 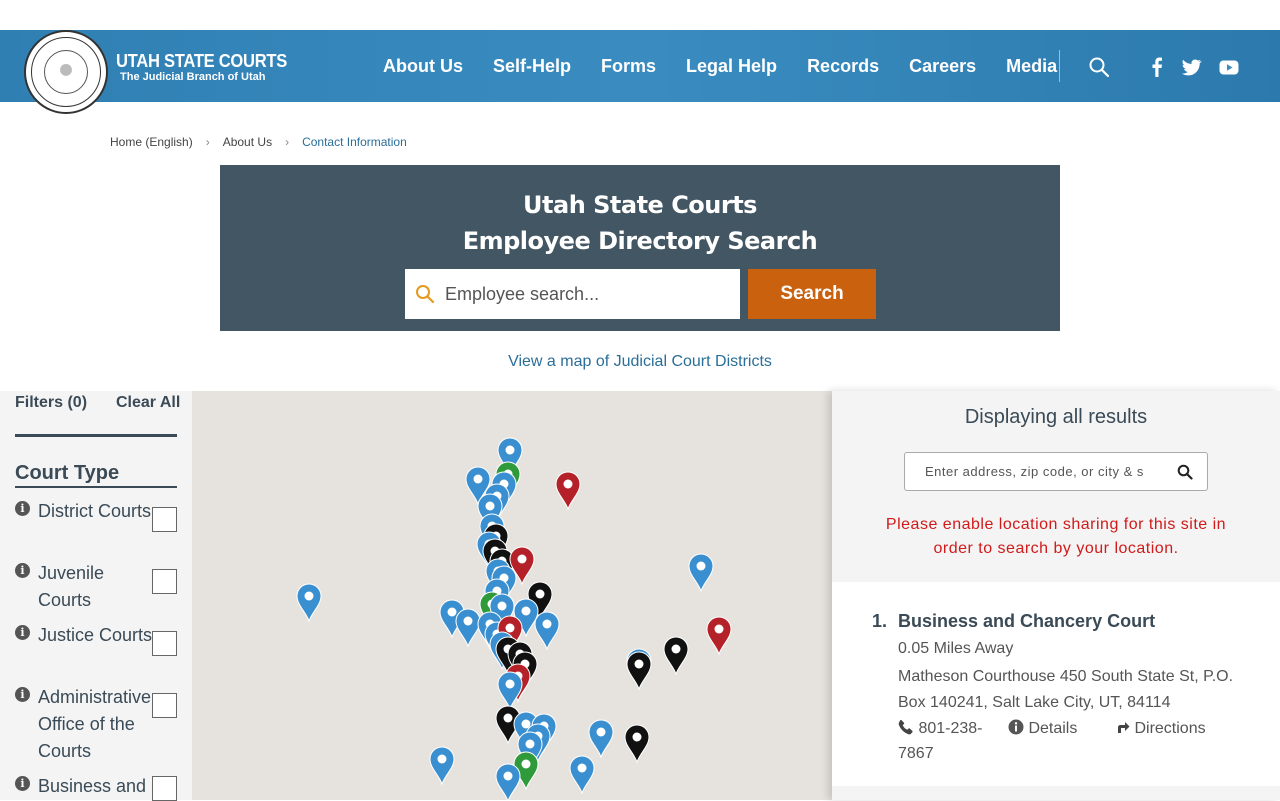 I want to click on nav-records: Records, so click(x=843, y=66).